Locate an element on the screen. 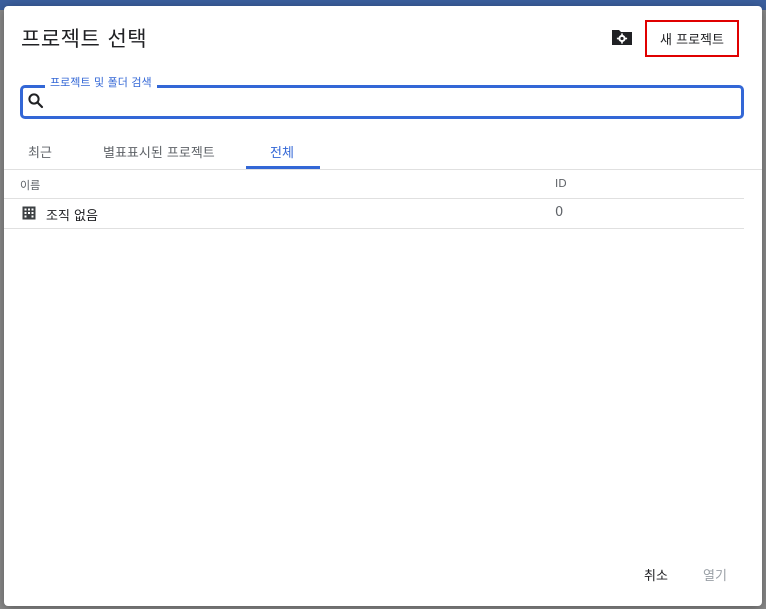 The width and height of the screenshot is (766, 609). dialog-title: 프로젝트 선택 is located at coordinates (84, 39).